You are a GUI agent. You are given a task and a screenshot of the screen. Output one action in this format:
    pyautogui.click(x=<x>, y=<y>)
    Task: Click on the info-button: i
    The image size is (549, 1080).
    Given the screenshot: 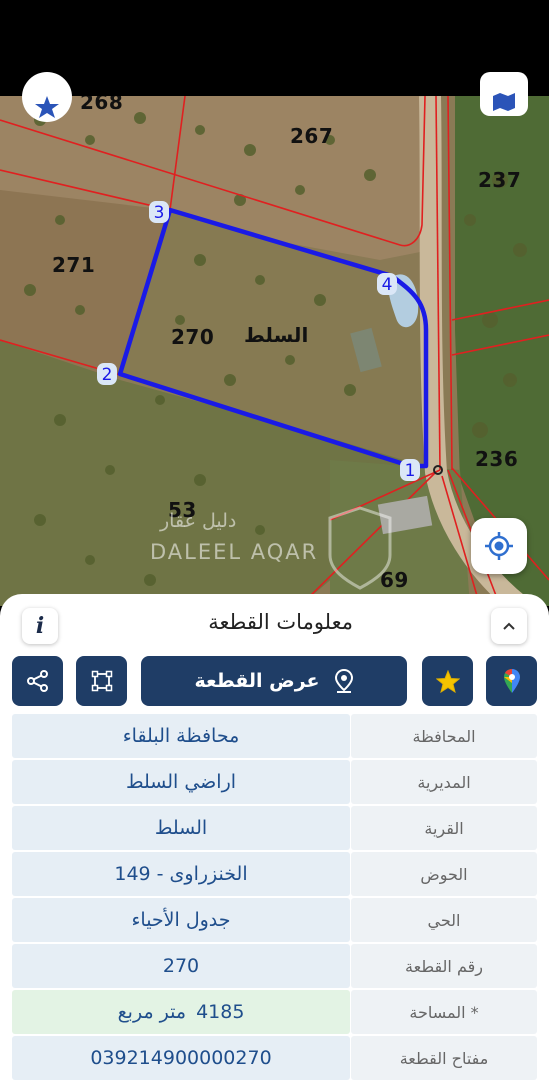 What is the action you would take?
    pyautogui.click(x=40, y=626)
    